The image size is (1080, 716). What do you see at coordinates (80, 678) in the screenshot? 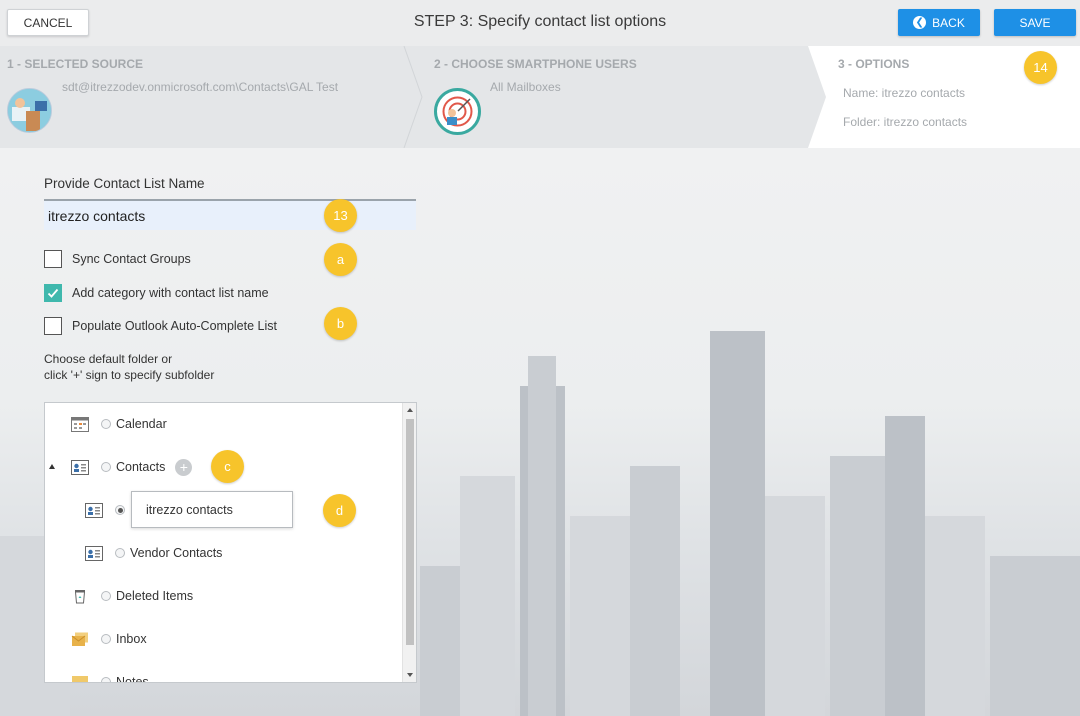
I see `notes-icon` at bounding box center [80, 678].